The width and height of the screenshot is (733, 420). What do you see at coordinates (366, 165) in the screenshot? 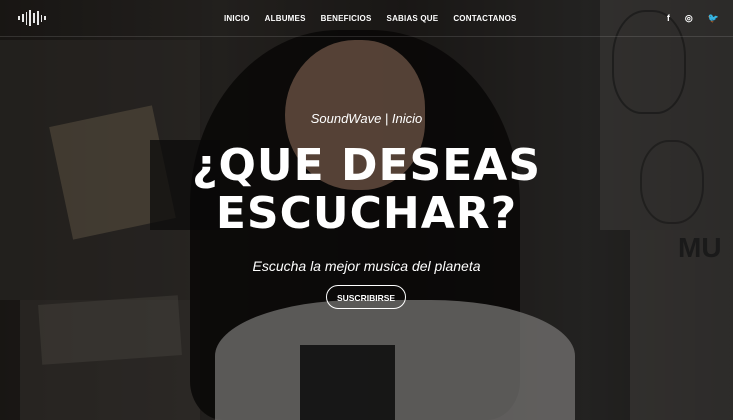
I see `hero-headline-line1: ¿QUE DESEAS` at bounding box center [366, 165].